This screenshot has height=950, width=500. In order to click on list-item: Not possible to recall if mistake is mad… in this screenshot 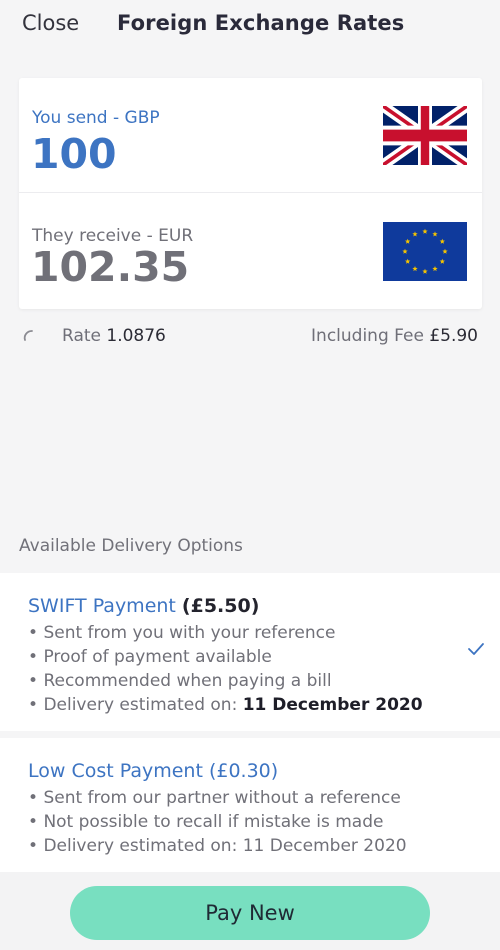, I will do `click(217, 822)`.